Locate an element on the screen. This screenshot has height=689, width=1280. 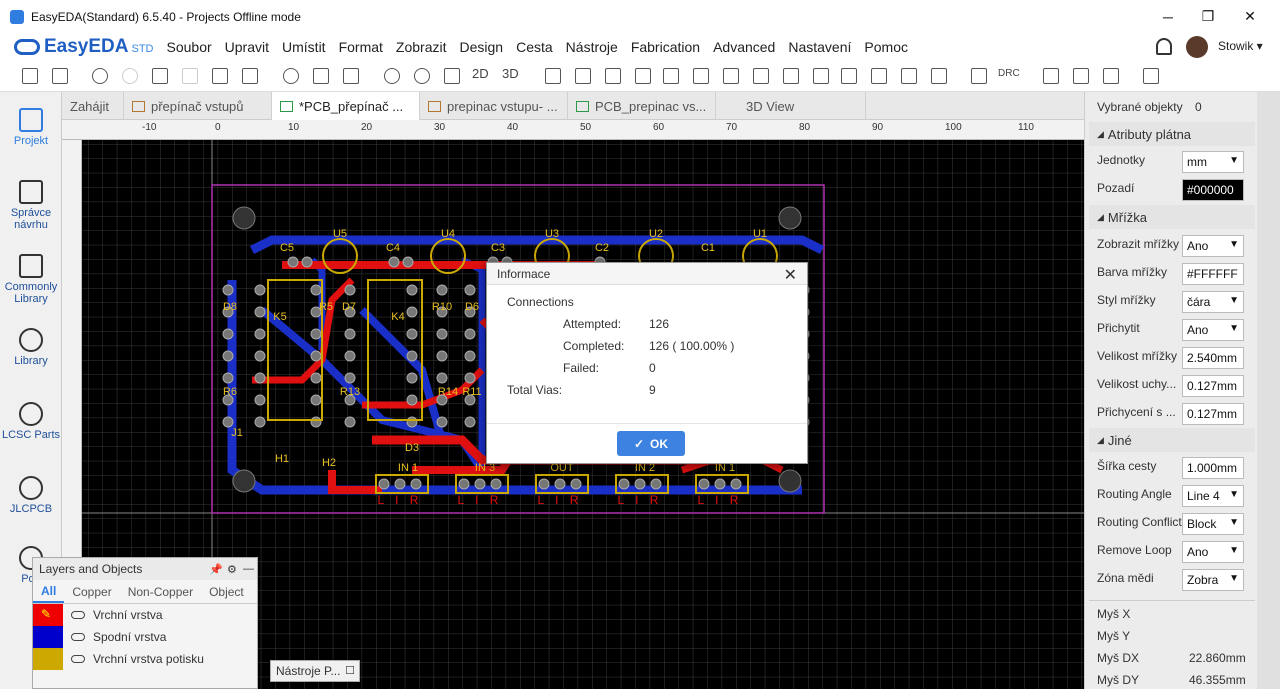
layer-color-swatch: ✎ is located at coordinates (48, 615).